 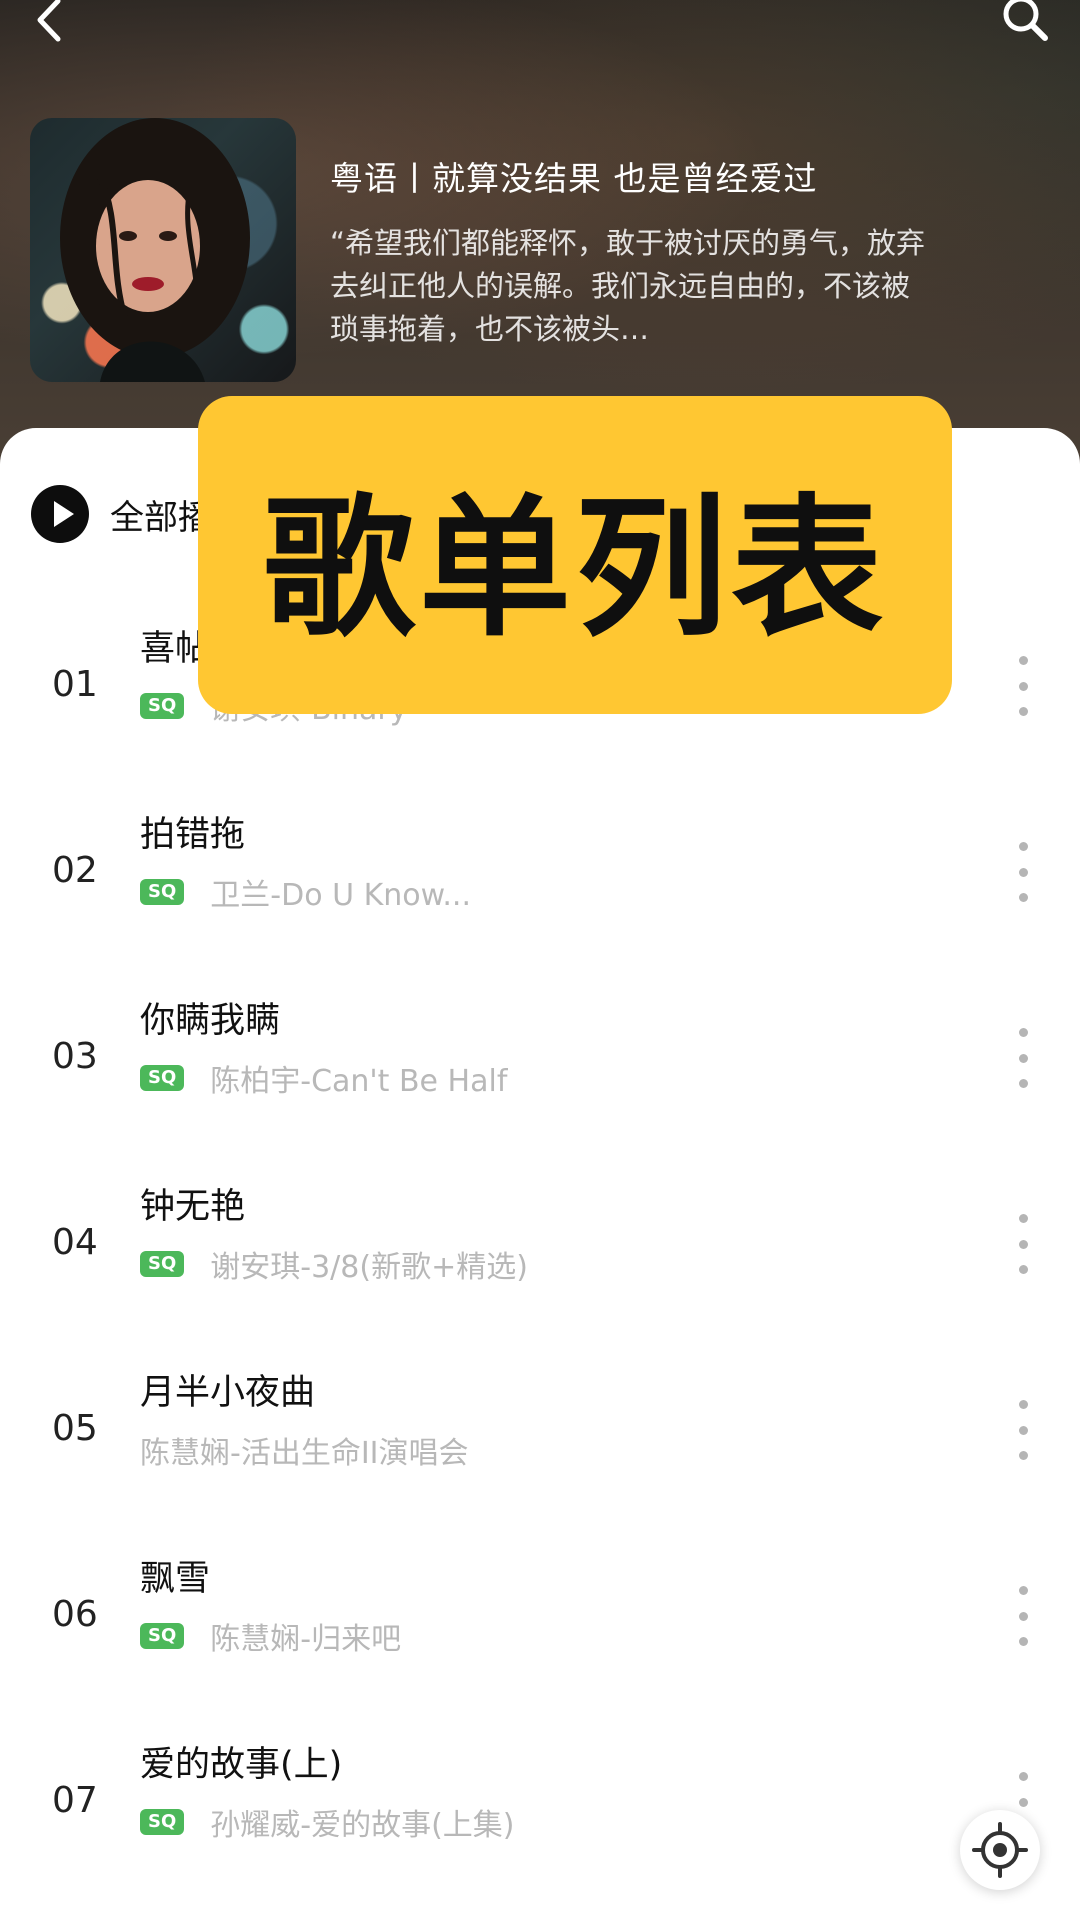 I want to click on song-index: 07, so click(x=75, y=1800).